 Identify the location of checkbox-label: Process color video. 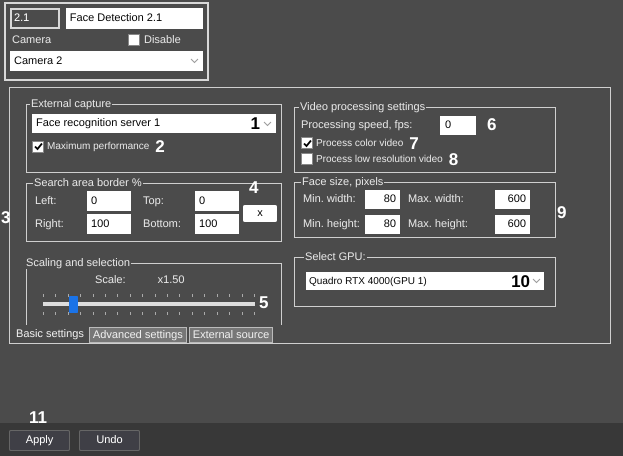
(360, 143).